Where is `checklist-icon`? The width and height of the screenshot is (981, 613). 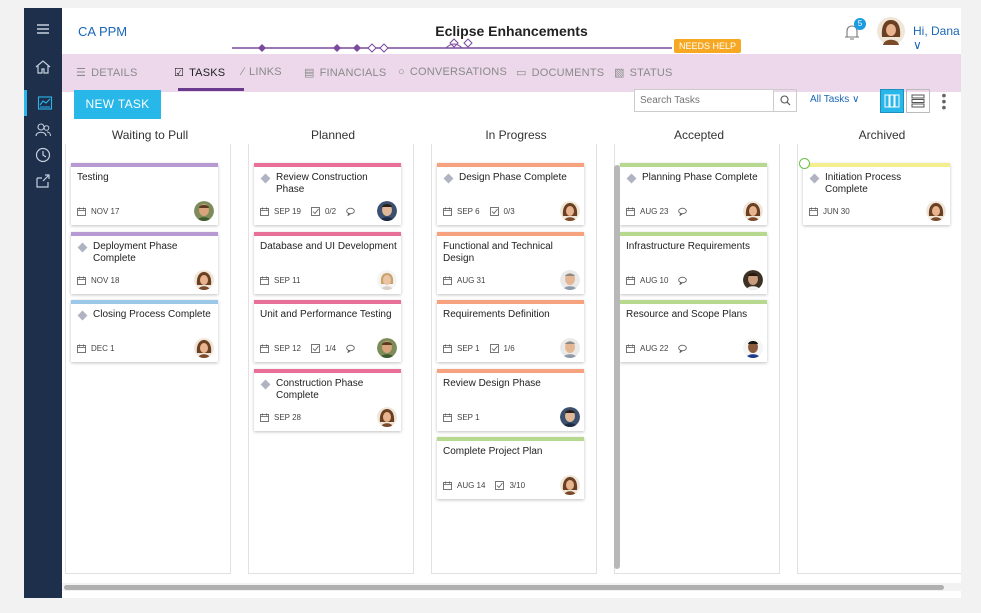 checklist-icon is located at coordinates (494, 211).